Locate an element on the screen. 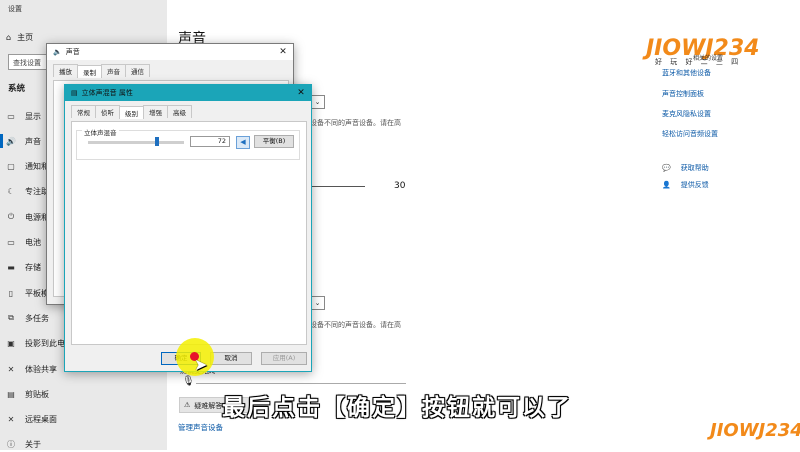 The image size is (800, 452). input-device-dropdown: ⌄ is located at coordinates (317, 303).